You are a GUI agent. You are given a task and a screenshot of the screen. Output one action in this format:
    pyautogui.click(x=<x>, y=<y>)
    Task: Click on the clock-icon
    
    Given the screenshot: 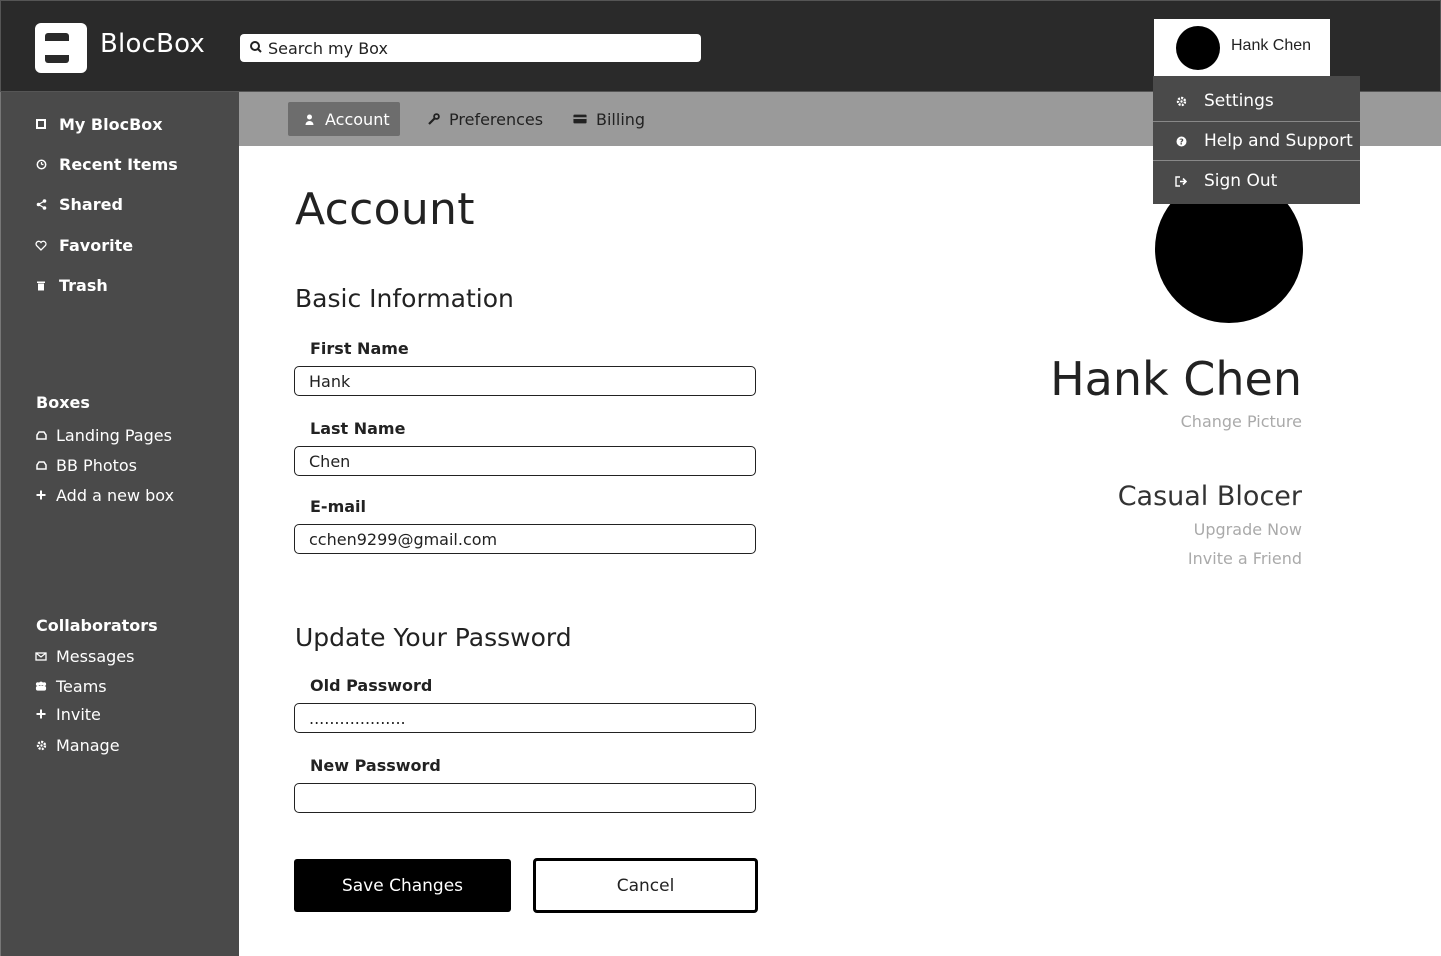 What is the action you would take?
    pyautogui.click(x=41, y=164)
    